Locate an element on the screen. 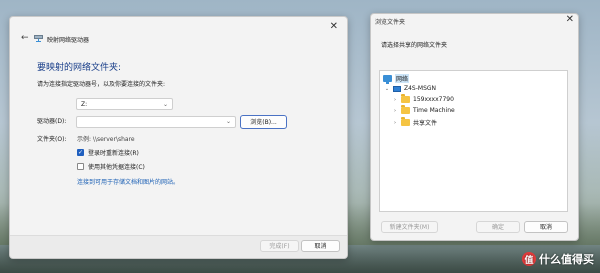 The image size is (600, 273). page-heading: 要映射的网络文件夹: is located at coordinates (79, 68).